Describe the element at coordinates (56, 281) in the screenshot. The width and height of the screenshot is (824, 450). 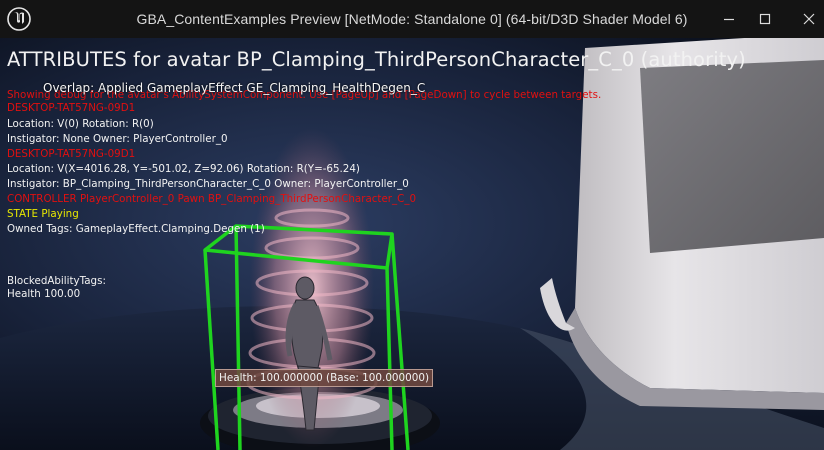
I see `debug-line-blocked-tags: BlockedAbilityTags:` at that location.